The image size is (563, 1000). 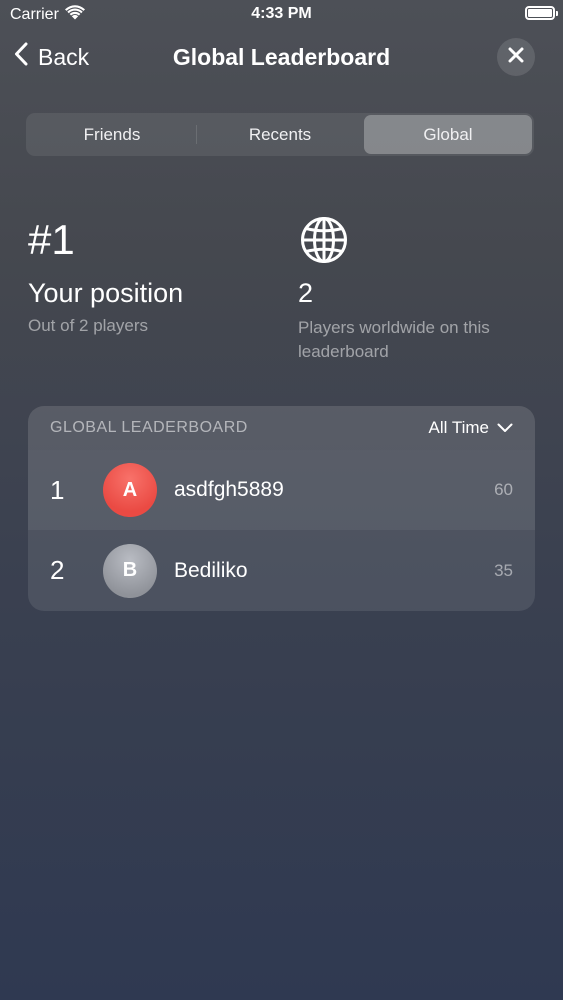 What do you see at coordinates (503, 570) in the screenshot?
I see `player-score: 35` at bounding box center [503, 570].